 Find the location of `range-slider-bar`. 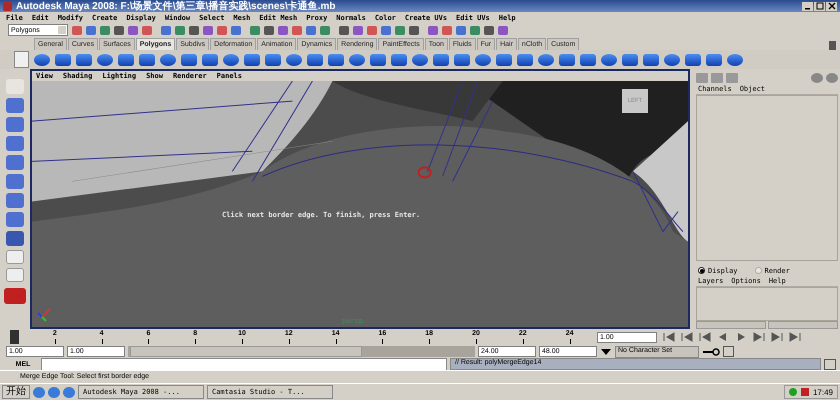

range-slider-bar is located at coordinates (246, 351).